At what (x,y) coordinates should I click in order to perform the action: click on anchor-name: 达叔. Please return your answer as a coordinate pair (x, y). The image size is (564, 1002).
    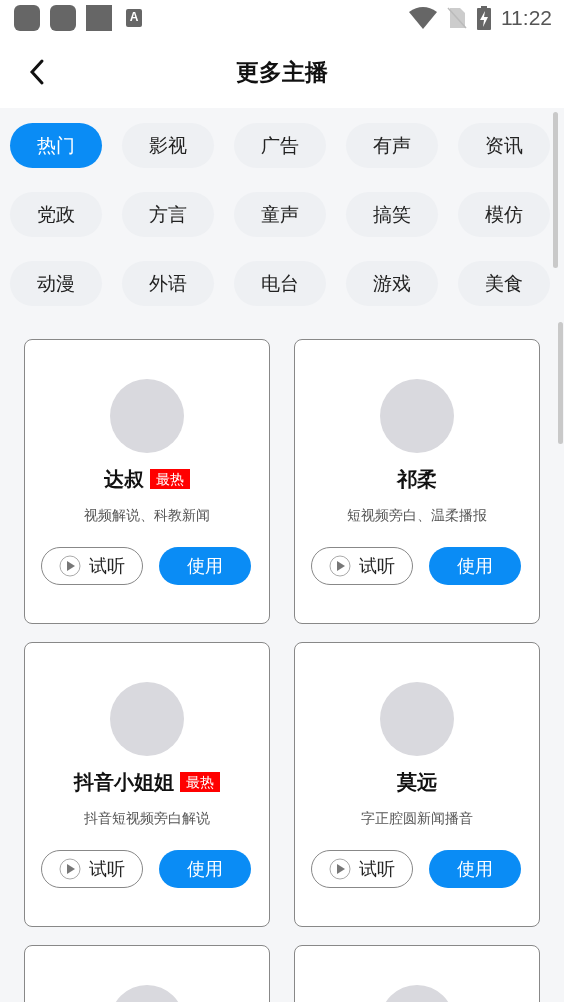
    Looking at the image, I should click on (124, 479).